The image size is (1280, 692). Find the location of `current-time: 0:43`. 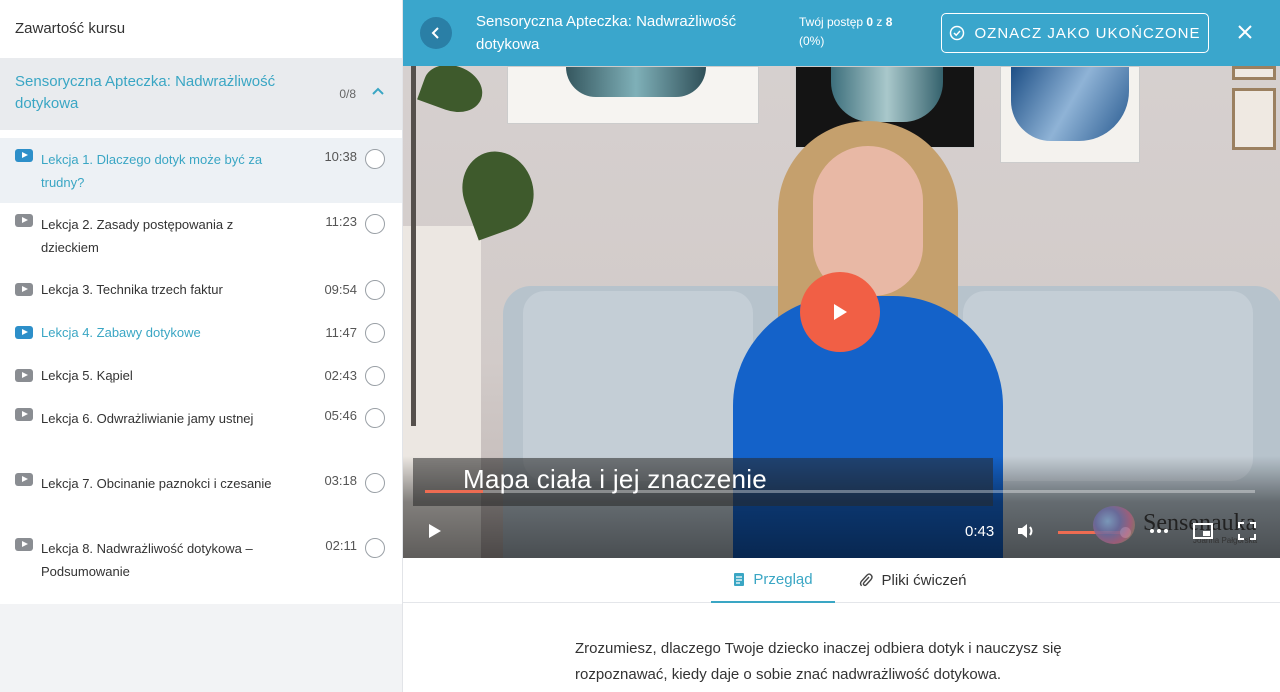

current-time: 0:43 is located at coordinates (980, 531).